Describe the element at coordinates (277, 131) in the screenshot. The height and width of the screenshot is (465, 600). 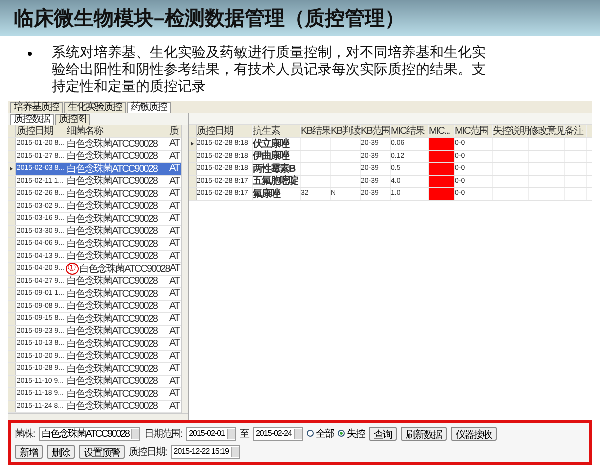
I see `column-header: 抗生素` at that location.